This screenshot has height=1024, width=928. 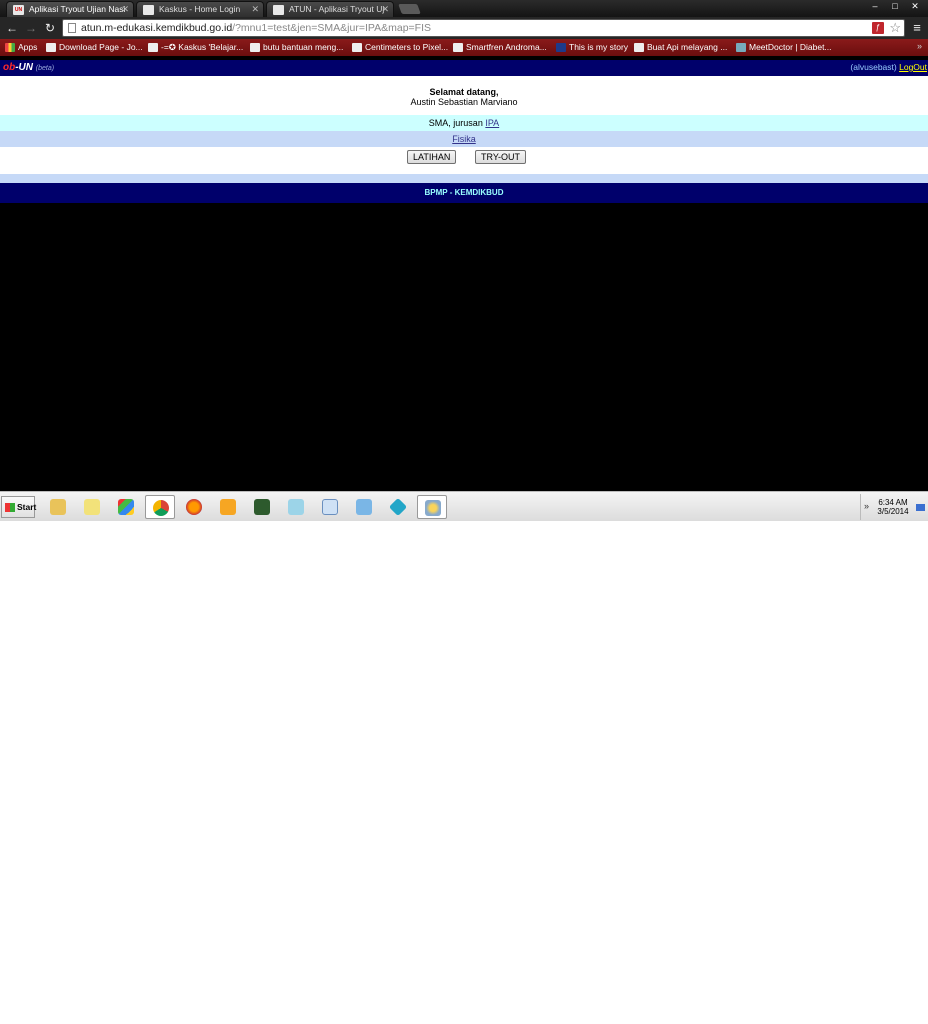 I want to click on system-tray: » 6:34 AM 3/5/2014, so click(x=894, y=507).